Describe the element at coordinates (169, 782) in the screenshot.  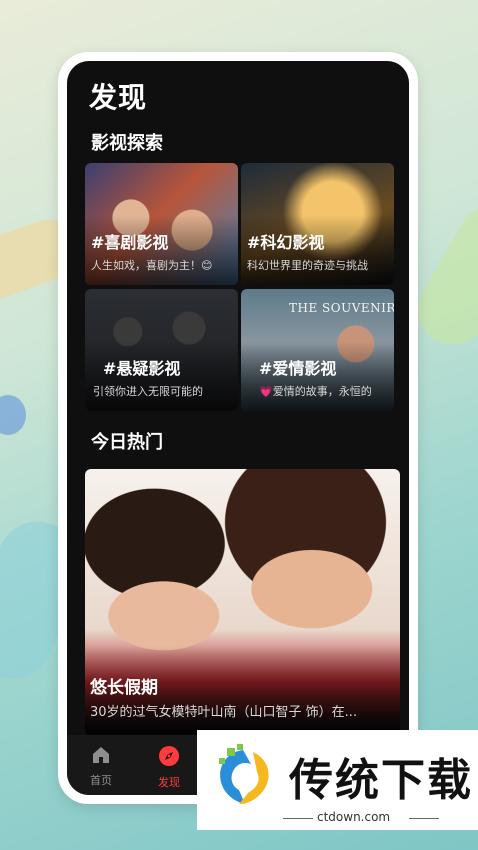
I see `tab-label: 发现` at that location.